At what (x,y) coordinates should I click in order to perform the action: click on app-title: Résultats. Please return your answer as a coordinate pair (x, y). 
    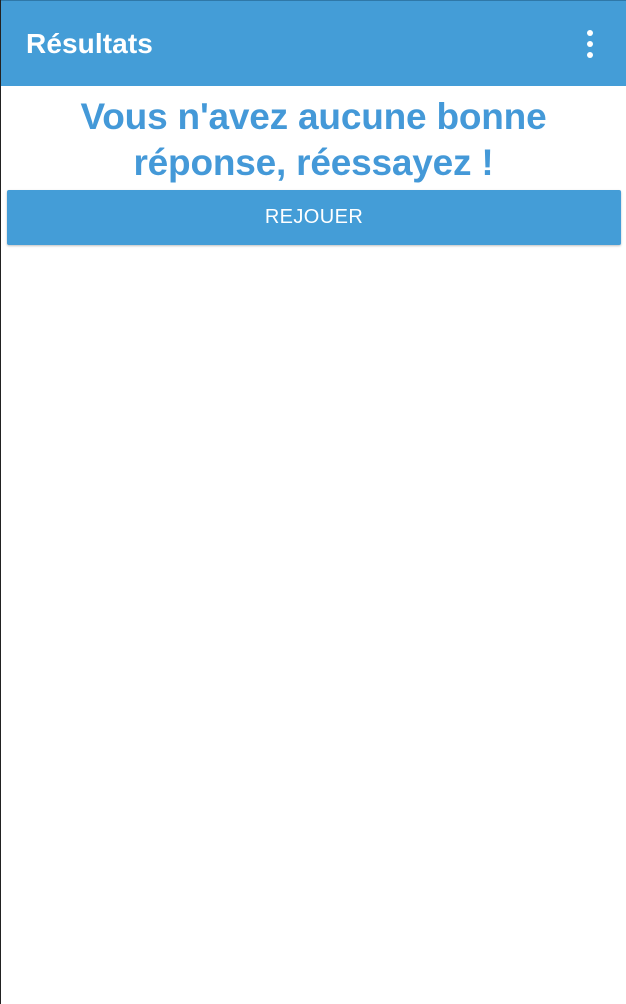
    Looking at the image, I should click on (89, 43).